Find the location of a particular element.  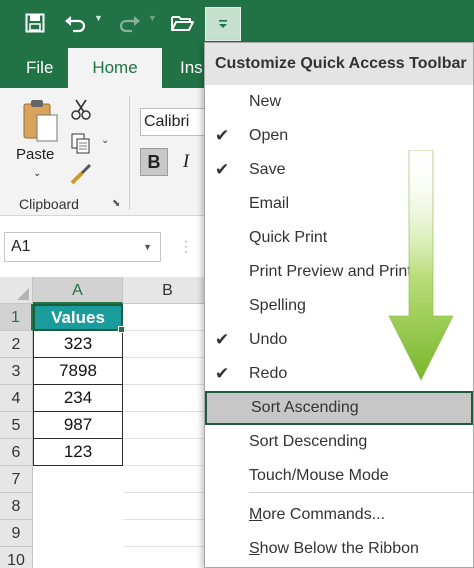

menu-item-label: Sort Descending is located at coordinates (308, 441).